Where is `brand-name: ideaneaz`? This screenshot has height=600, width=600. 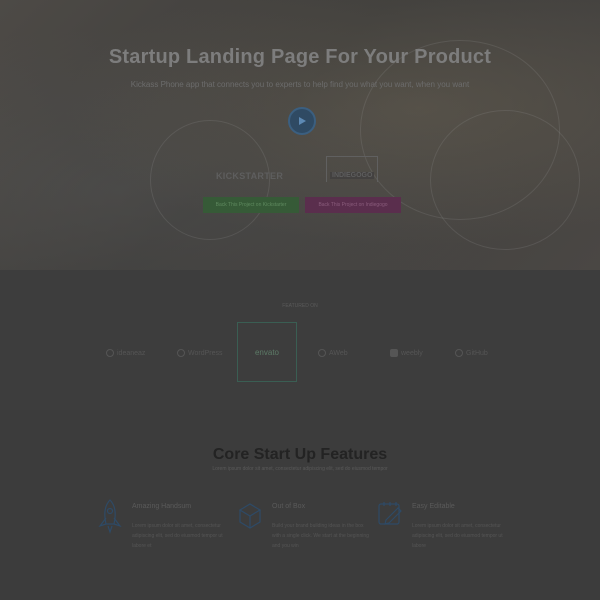
brand-name: ideaneaz is located at coordinates (131, 353).